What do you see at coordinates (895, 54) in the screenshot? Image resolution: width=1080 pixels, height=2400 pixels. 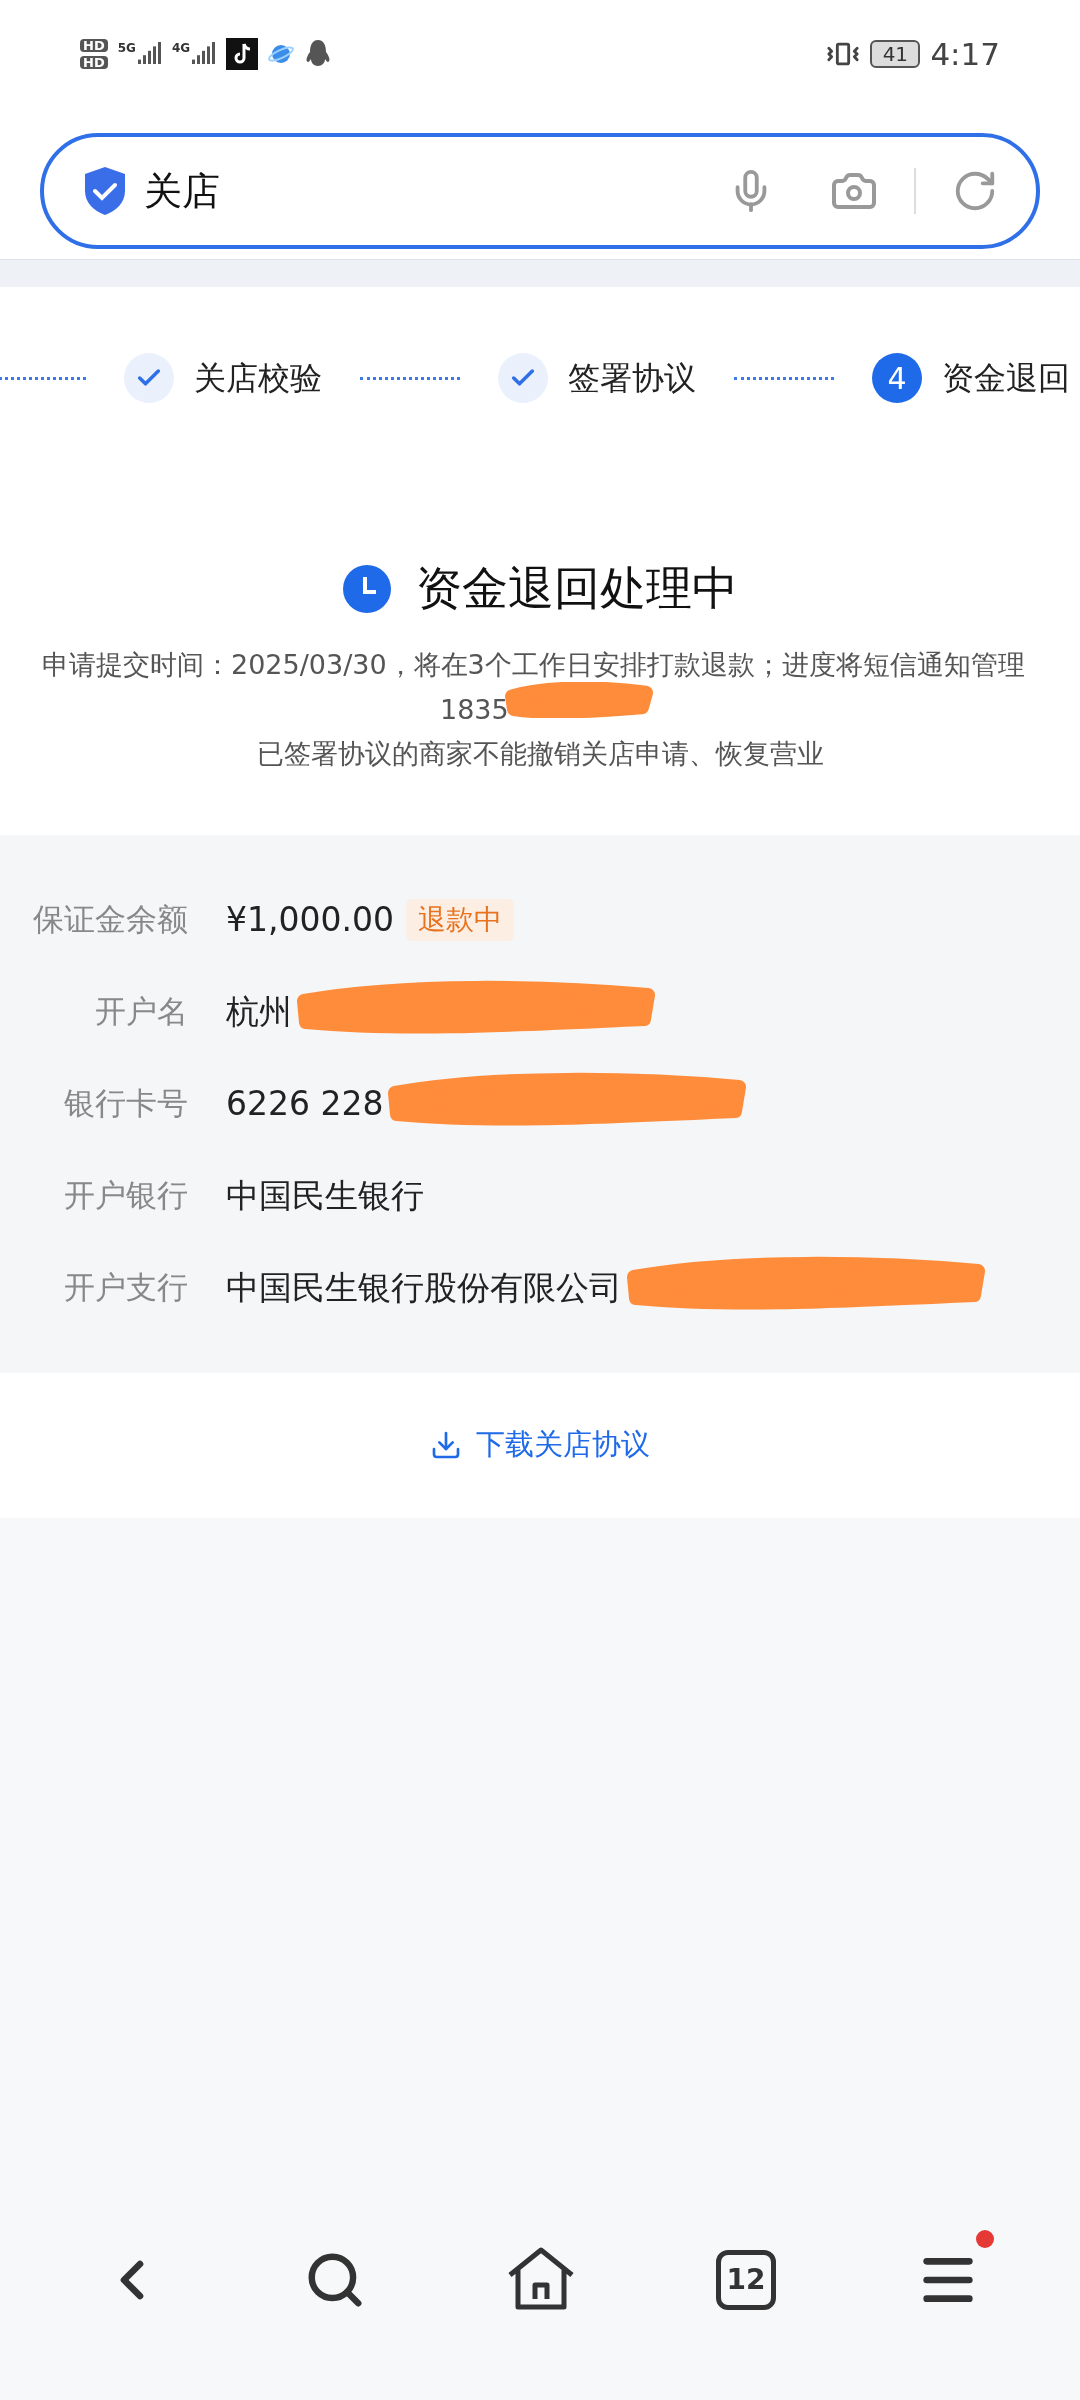 I see `battery-indicator: 41` at bounding box center [895, 54].